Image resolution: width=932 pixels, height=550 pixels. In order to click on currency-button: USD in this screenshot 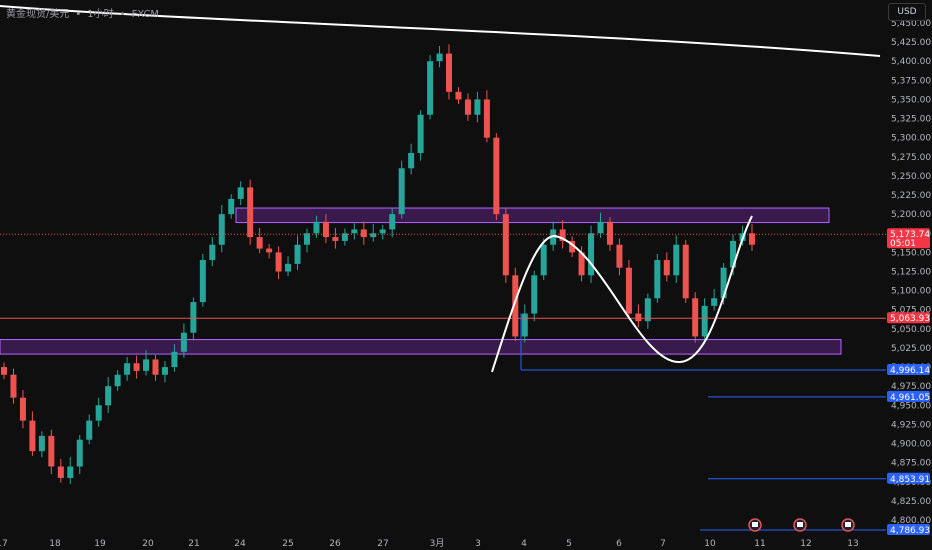, I will do `click(907, 12)`.